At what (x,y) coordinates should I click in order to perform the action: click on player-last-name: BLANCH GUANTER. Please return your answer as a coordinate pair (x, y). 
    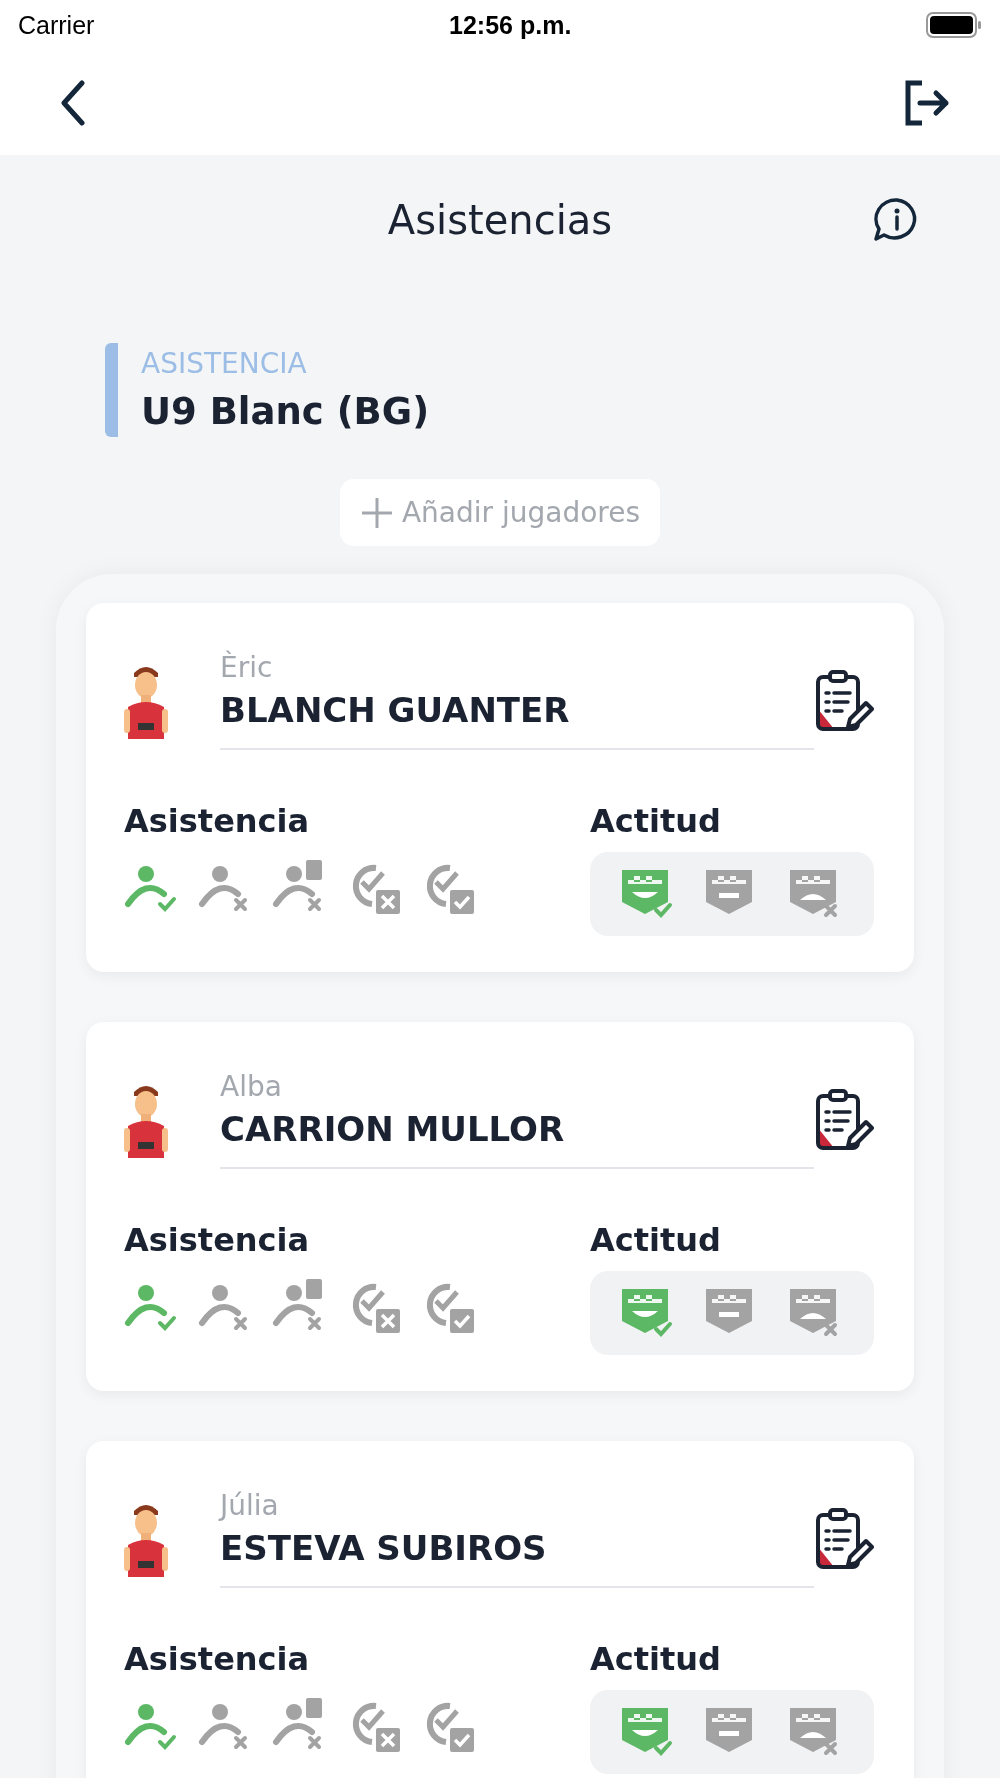
    Looking at the image, I should click on (395, 710).